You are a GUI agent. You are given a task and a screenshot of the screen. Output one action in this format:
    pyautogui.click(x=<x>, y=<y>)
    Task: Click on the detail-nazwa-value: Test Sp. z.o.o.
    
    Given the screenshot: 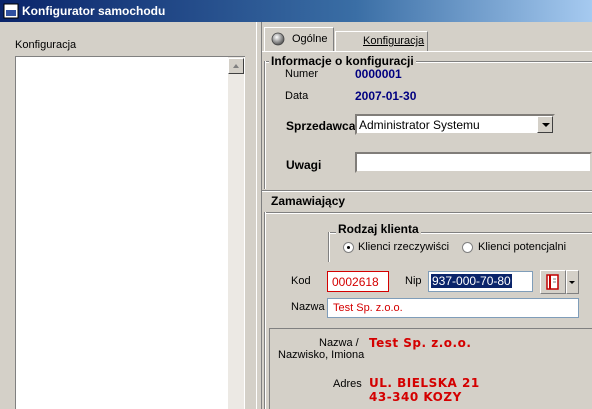 What is the action you would take?
    pyautogui.click(x=420, y=343)
    